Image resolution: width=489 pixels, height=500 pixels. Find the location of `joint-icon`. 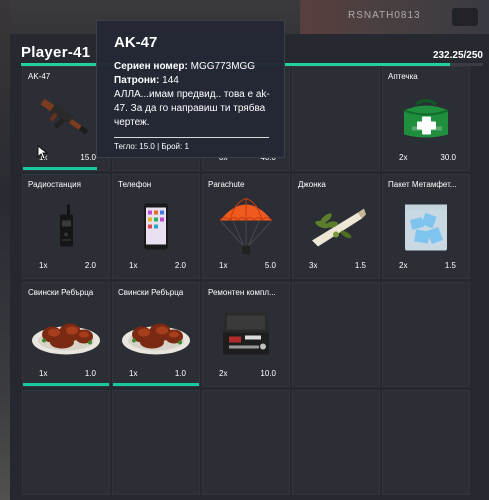

joint-icon is located at coordinates (336, 228).